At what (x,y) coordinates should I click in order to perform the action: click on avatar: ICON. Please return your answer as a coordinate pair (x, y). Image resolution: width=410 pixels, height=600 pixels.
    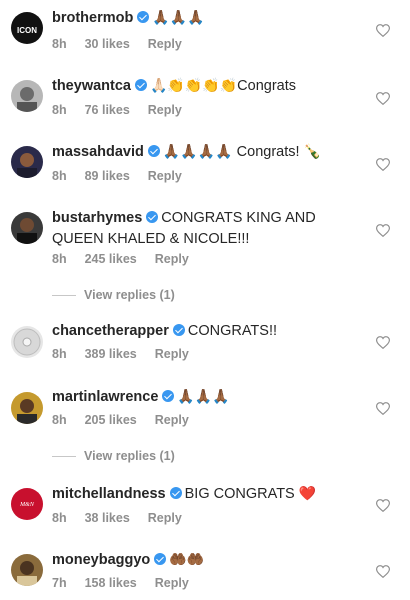
    Looking at the image, I should click on (27, 28).